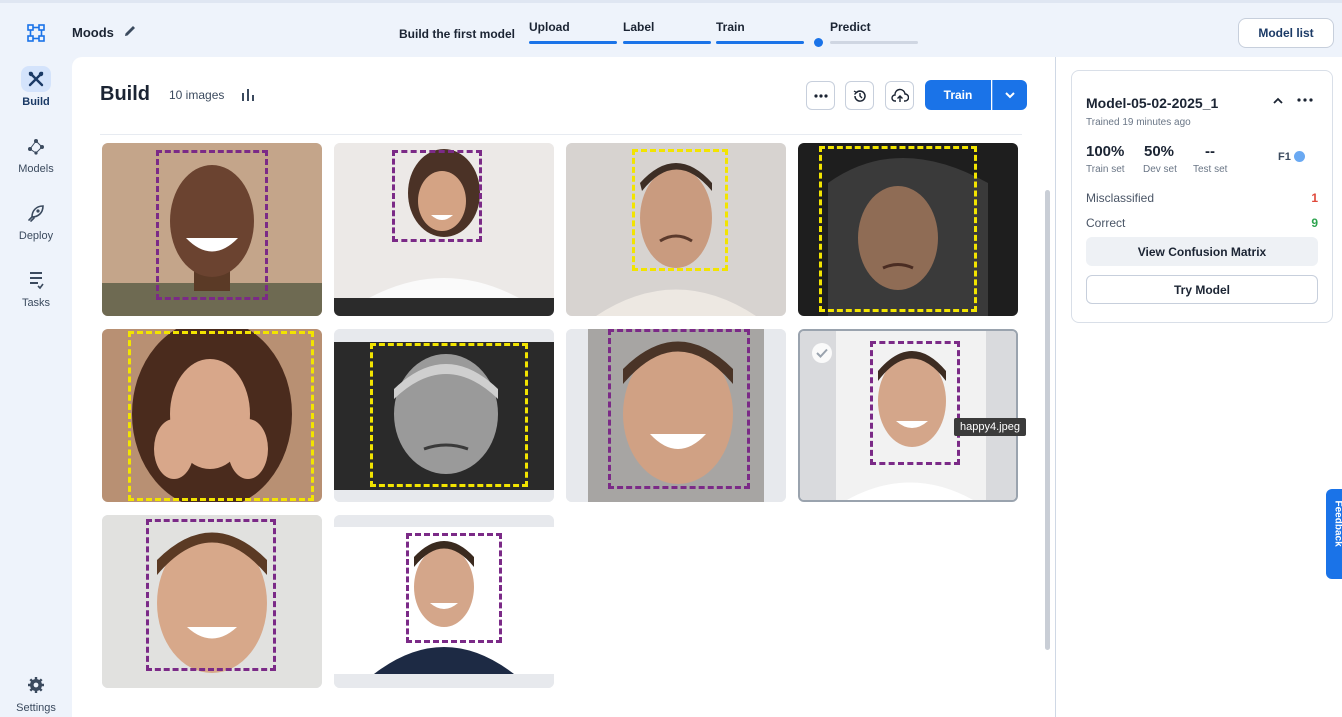  I want to click on cloud-upload-icon, so click(899, 95).